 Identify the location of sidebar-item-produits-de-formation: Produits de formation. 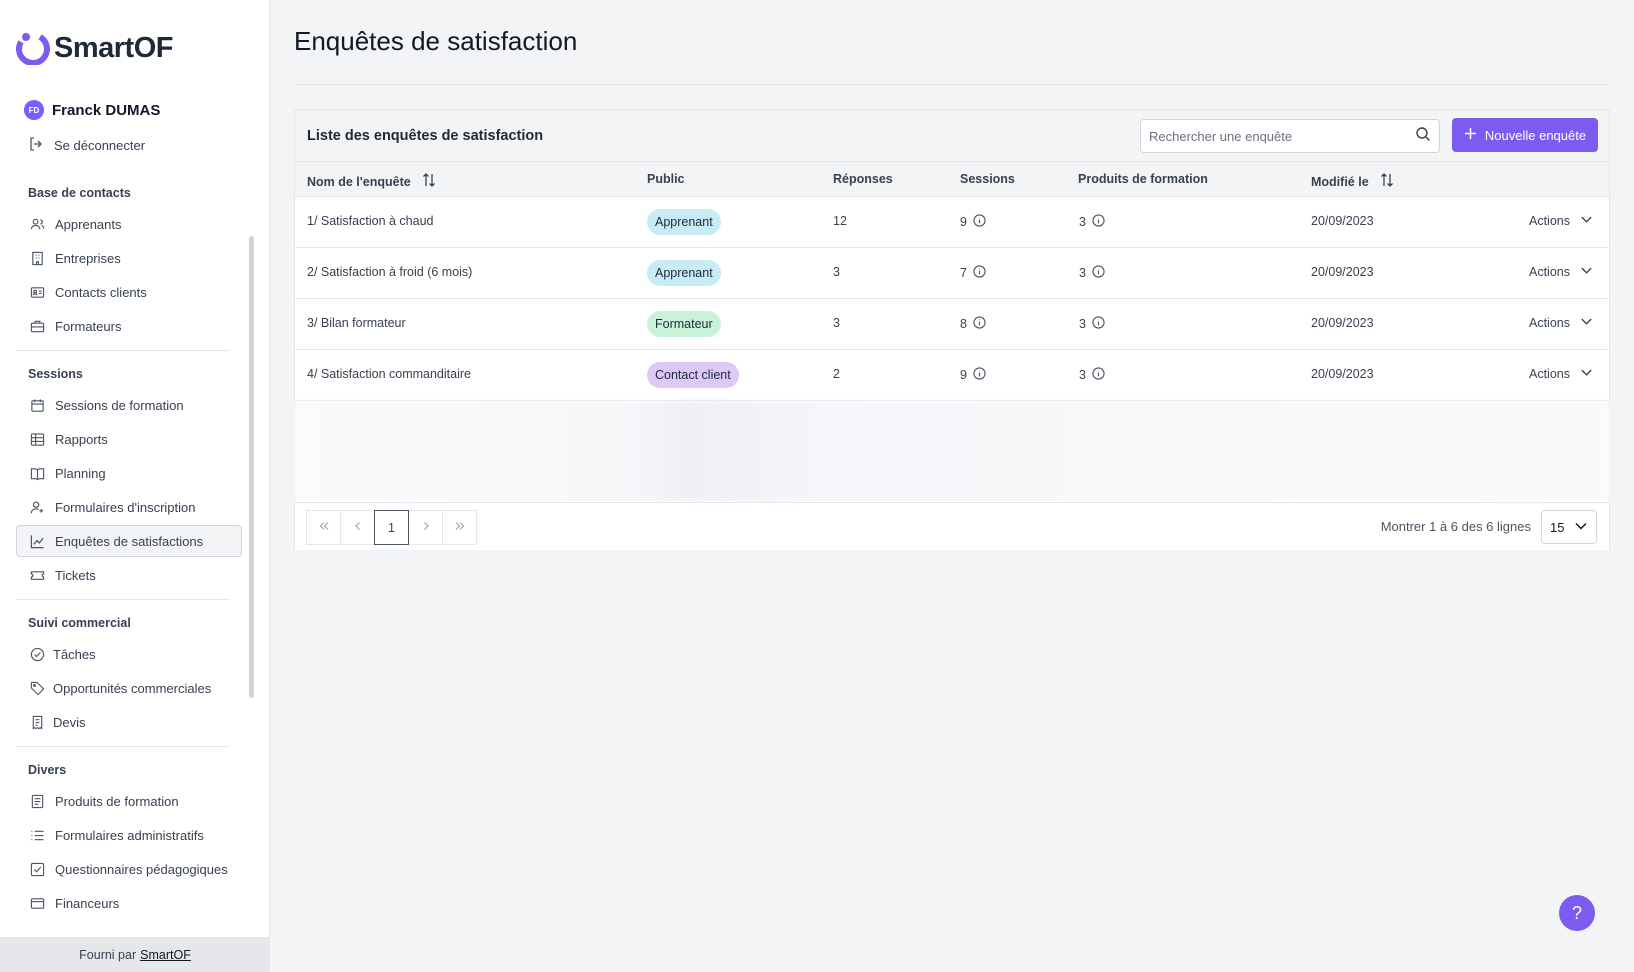
(129, 801).